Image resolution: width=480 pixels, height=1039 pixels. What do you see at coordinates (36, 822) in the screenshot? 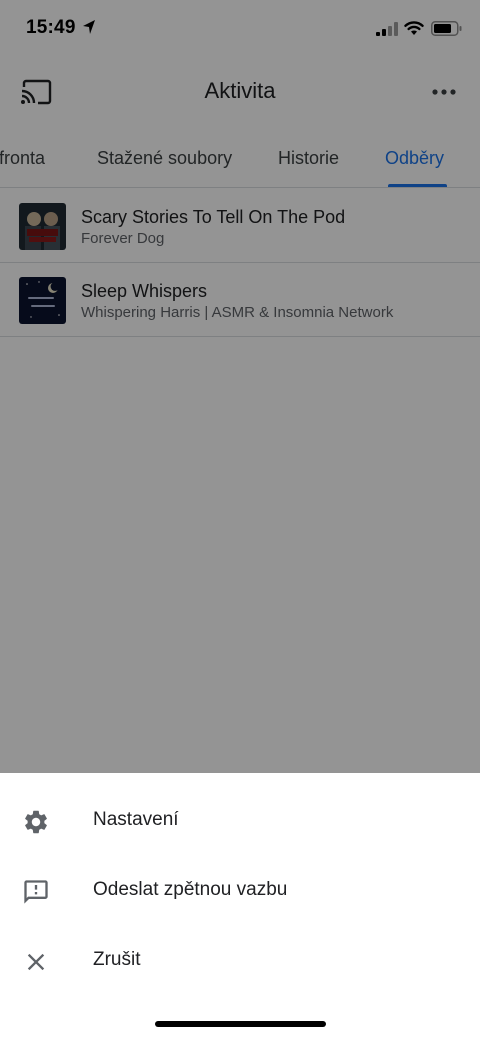
I see `settings-gear-icon` at bounding box center [36, 822].